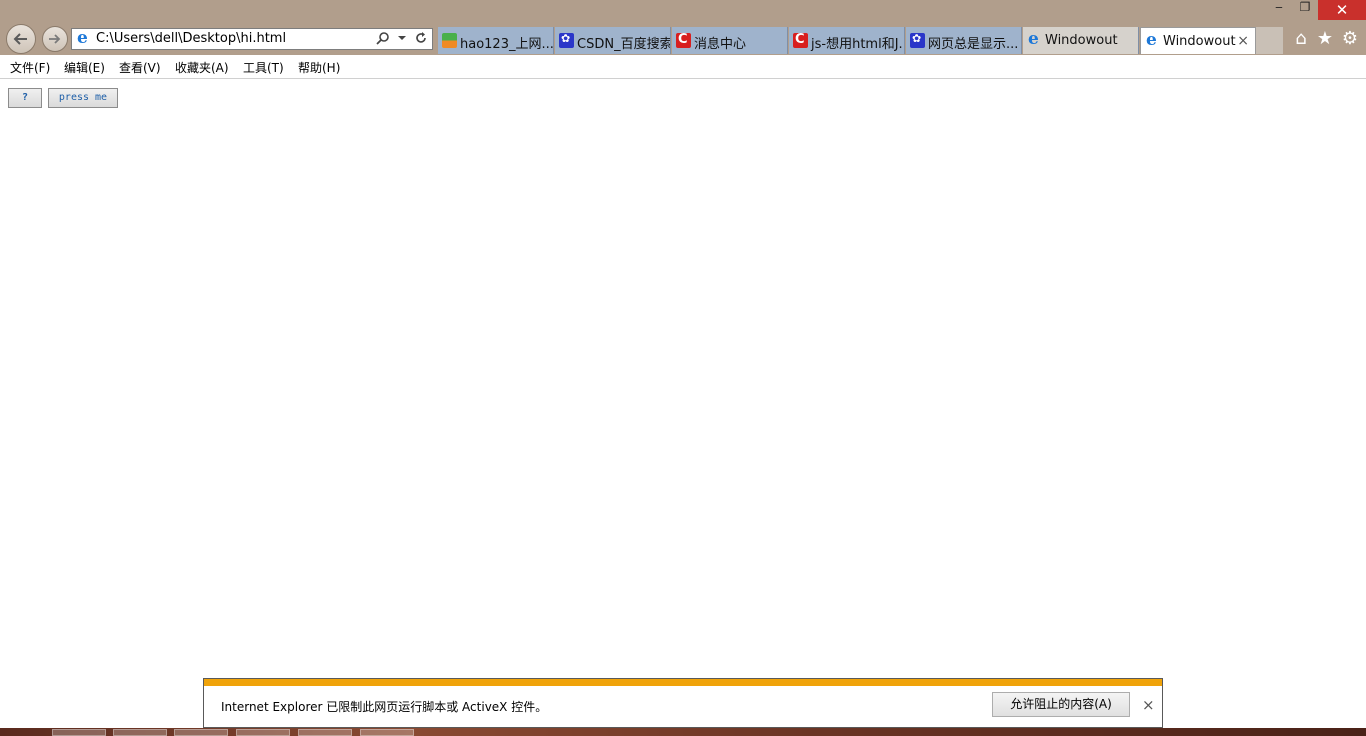 The width and height of the screenshot is (1366, 736). I want to click on favorites-star-icon: ★, so click(1325, 39).